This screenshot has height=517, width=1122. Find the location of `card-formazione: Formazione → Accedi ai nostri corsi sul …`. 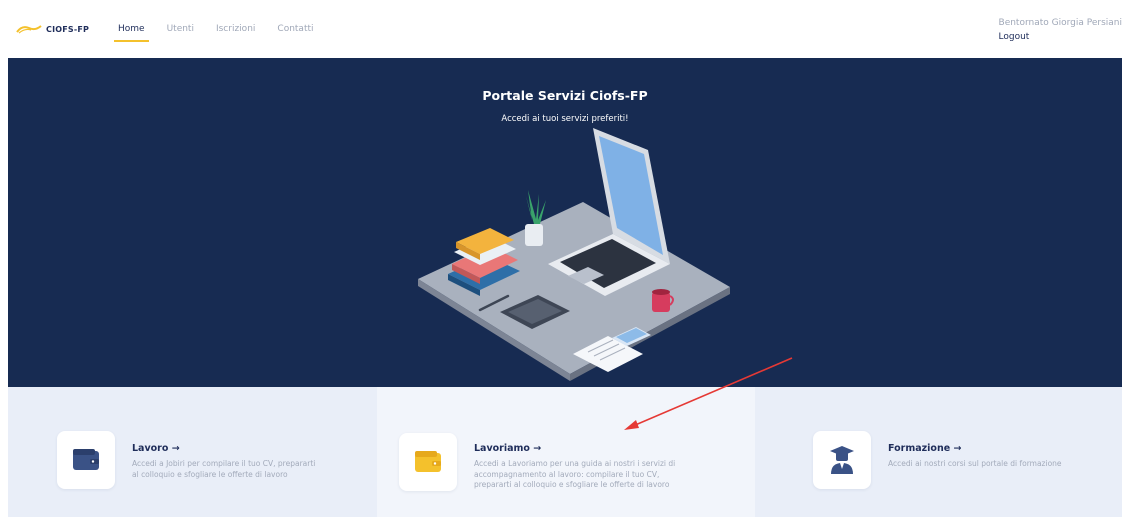

card-formazione: Formazione → Accedi ai nostri corsi sul … is located at coordinates (938, 452).